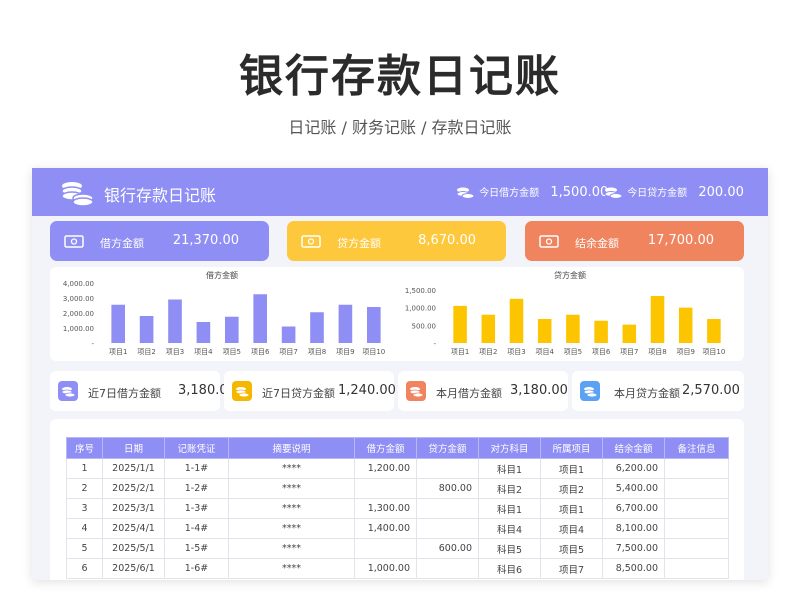  I want to click on table-cell: 1, so click(84, 468).